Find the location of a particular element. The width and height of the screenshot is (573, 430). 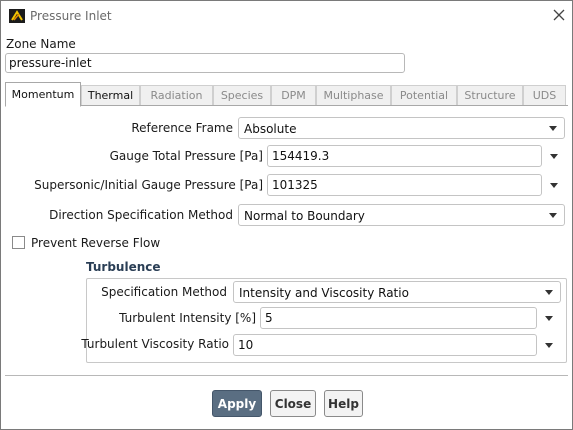

direction-method-label: Direction Specification Method is located at coordinates (141, 215).